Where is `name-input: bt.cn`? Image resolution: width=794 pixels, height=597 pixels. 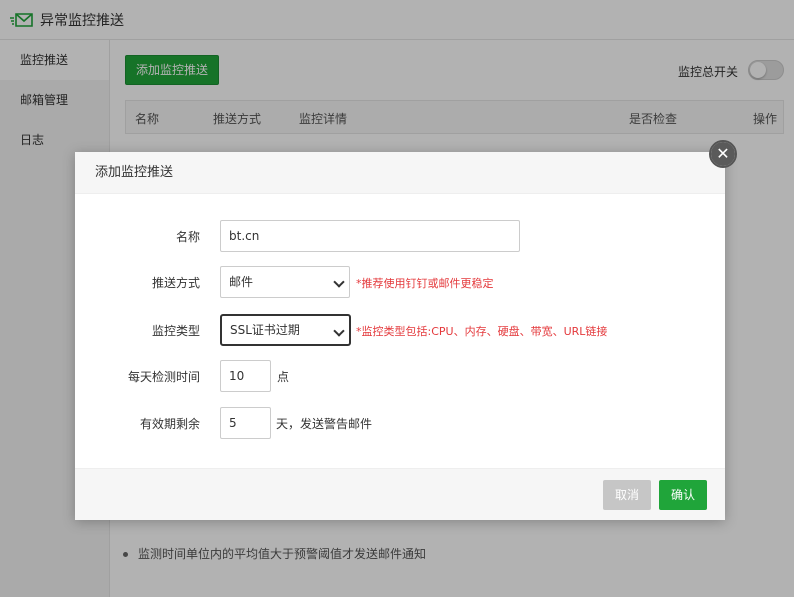
name-input: bt.cn is located at coordinates (370, 236).